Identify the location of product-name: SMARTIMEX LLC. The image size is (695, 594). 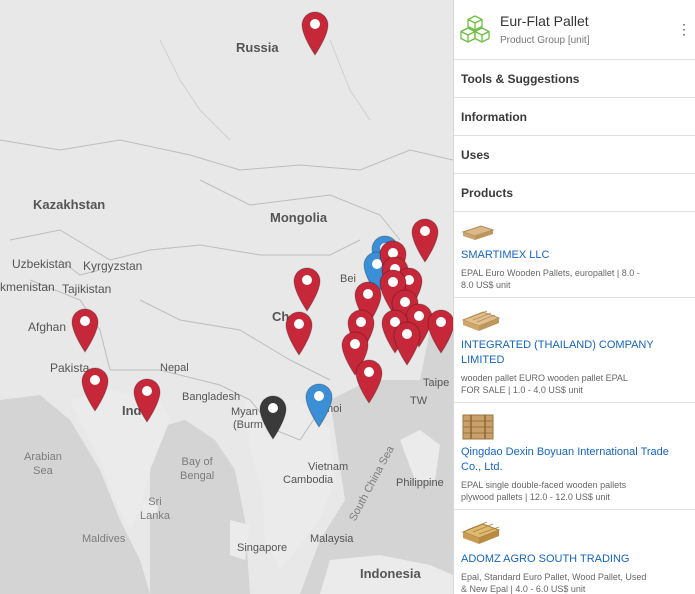
(576, 255).